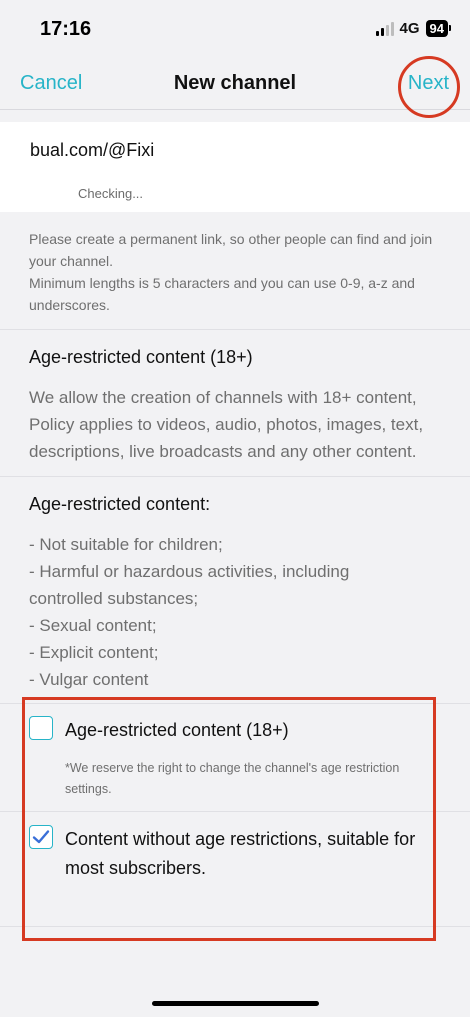 This screenshot has width=470, height=1017. Describe the element at coordinates (384, 28) in the screenshot. I see `cellular-signal-icon` at that location.